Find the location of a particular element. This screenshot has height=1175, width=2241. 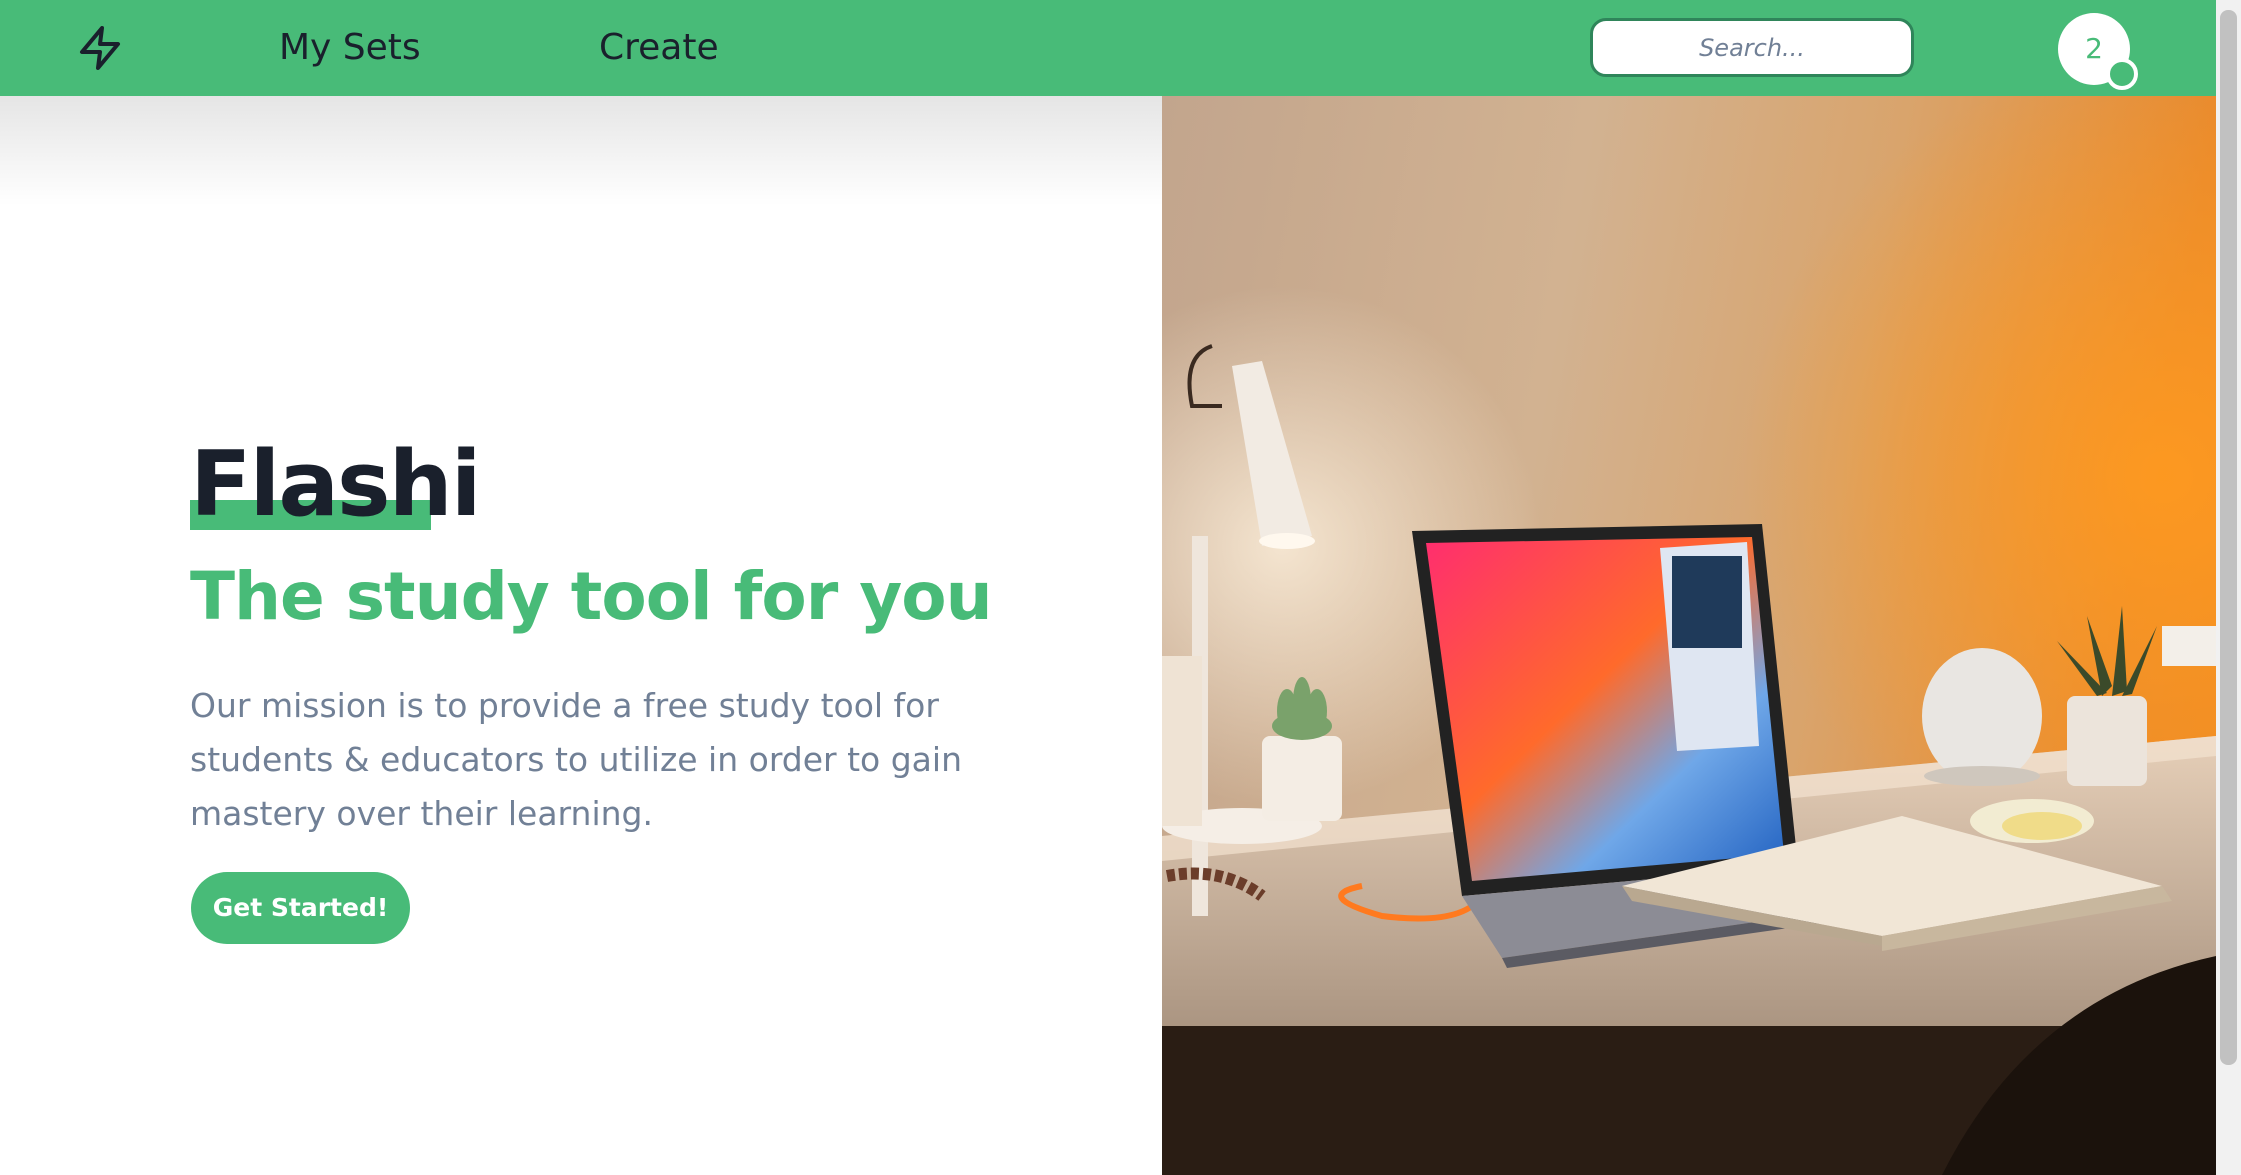

brand-title: Flashi is located at coordinates (336, 484).